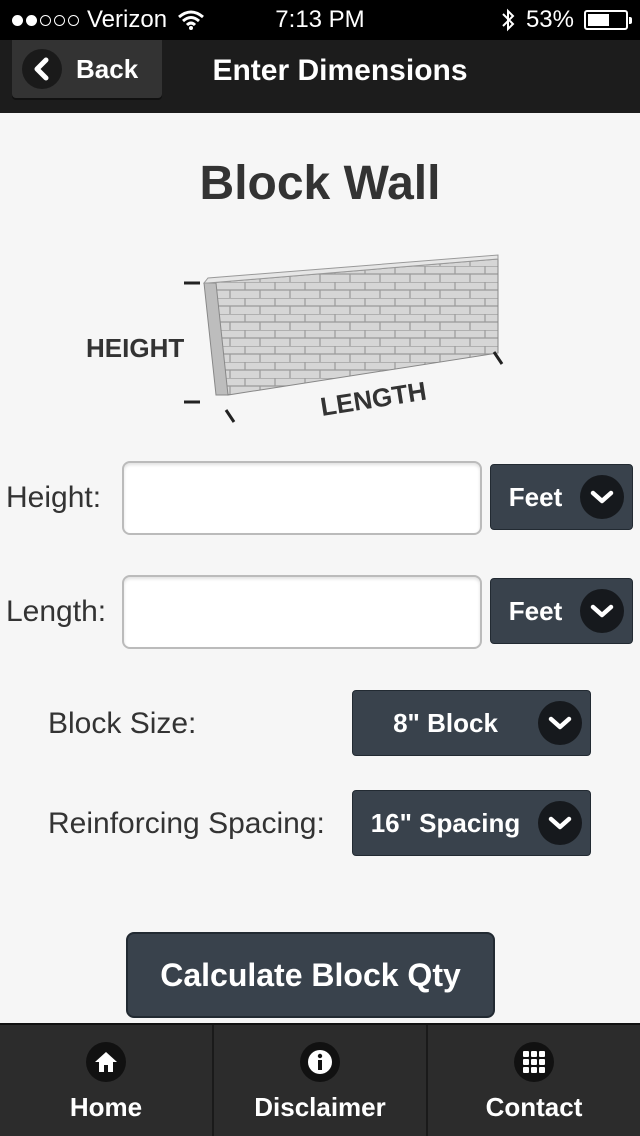  What do you see at coordinates (302, 612) in the screenshot?
I see `length-input` at bounding box center [302, 612].